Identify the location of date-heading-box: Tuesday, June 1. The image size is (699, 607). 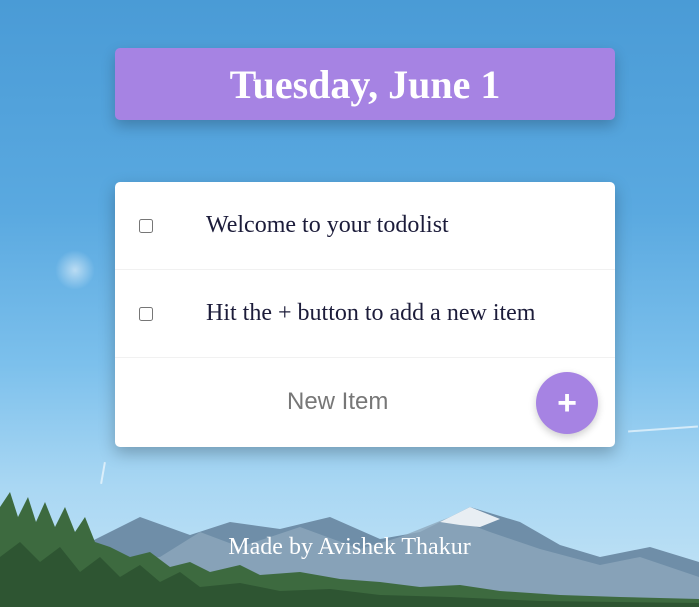
(365, 84).